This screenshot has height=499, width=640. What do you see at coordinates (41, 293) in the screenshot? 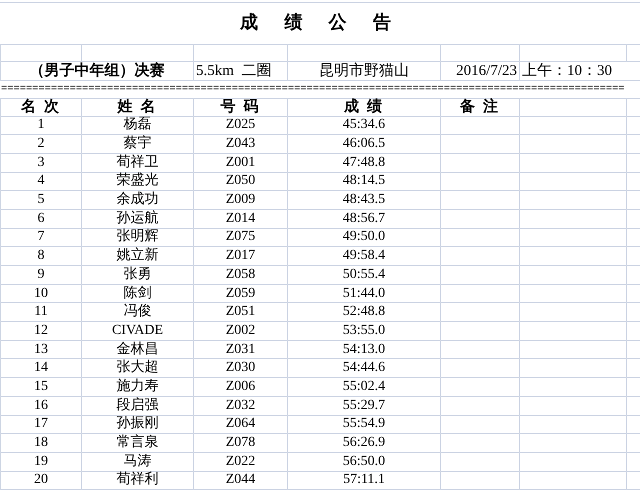
I see `table-cell: 10` at bounding box center [41, 293].